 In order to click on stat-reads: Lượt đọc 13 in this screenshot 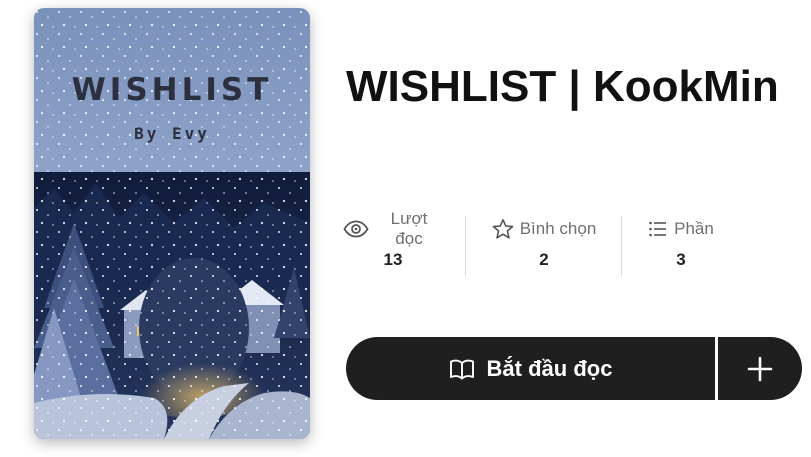, I will do `click(393, 242)`.